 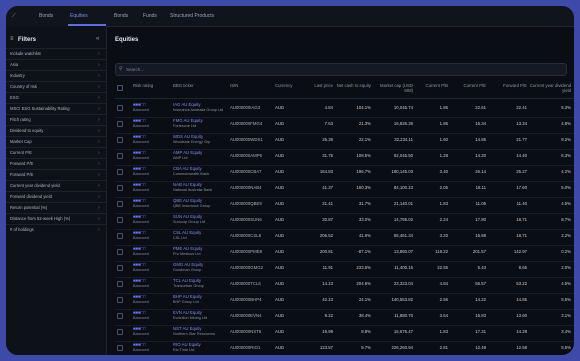 I want to click on ticker-link: FMG AU Equity, so click(x=188, y=120).